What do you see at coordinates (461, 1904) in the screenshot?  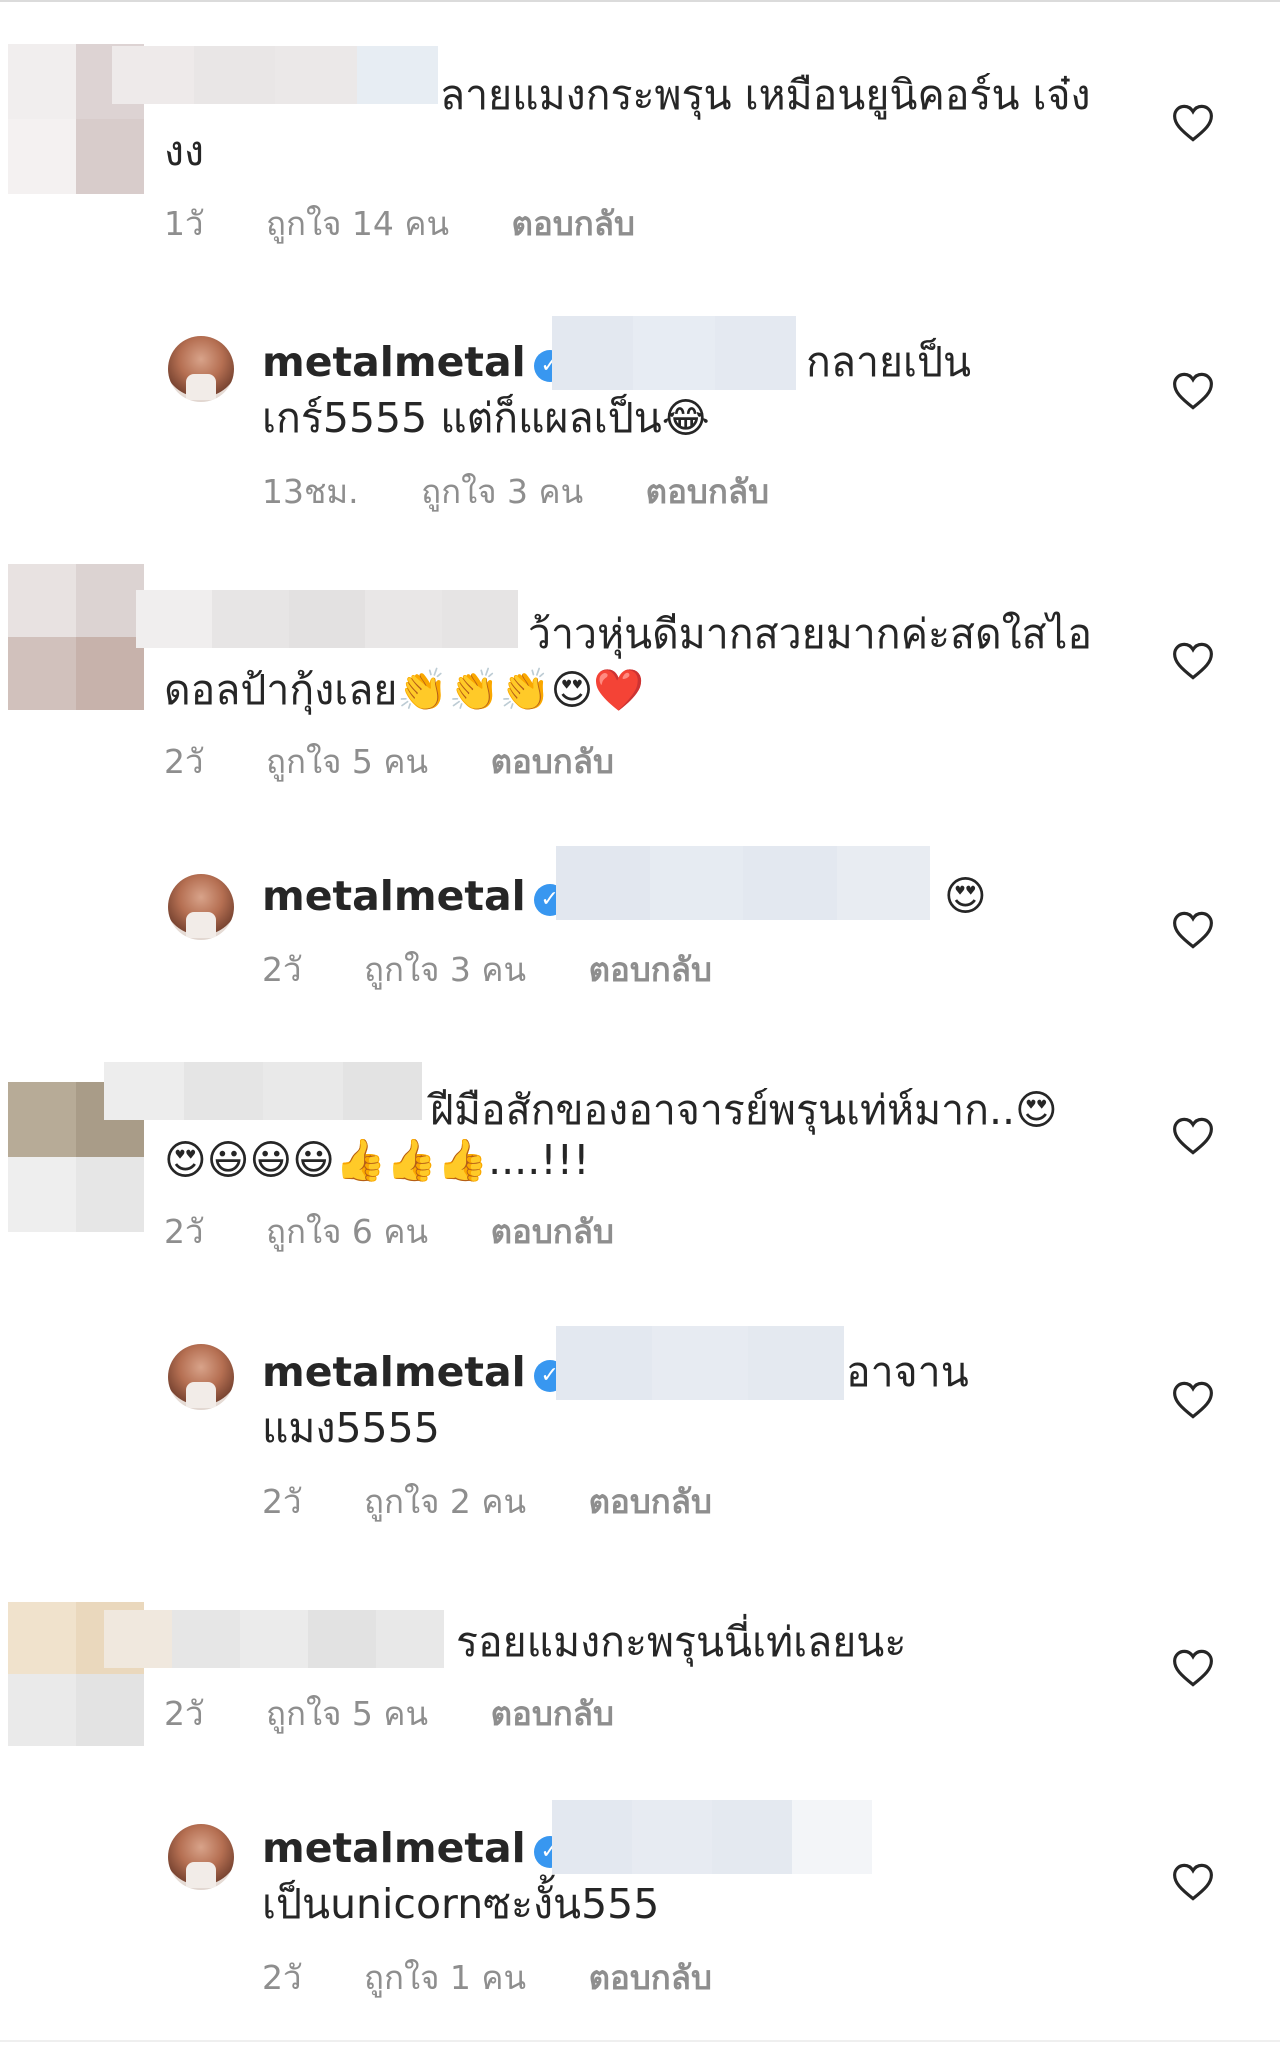 I see `comment-text: เป็นunicornซะงั้น555` at bounding box center [461, 1904].